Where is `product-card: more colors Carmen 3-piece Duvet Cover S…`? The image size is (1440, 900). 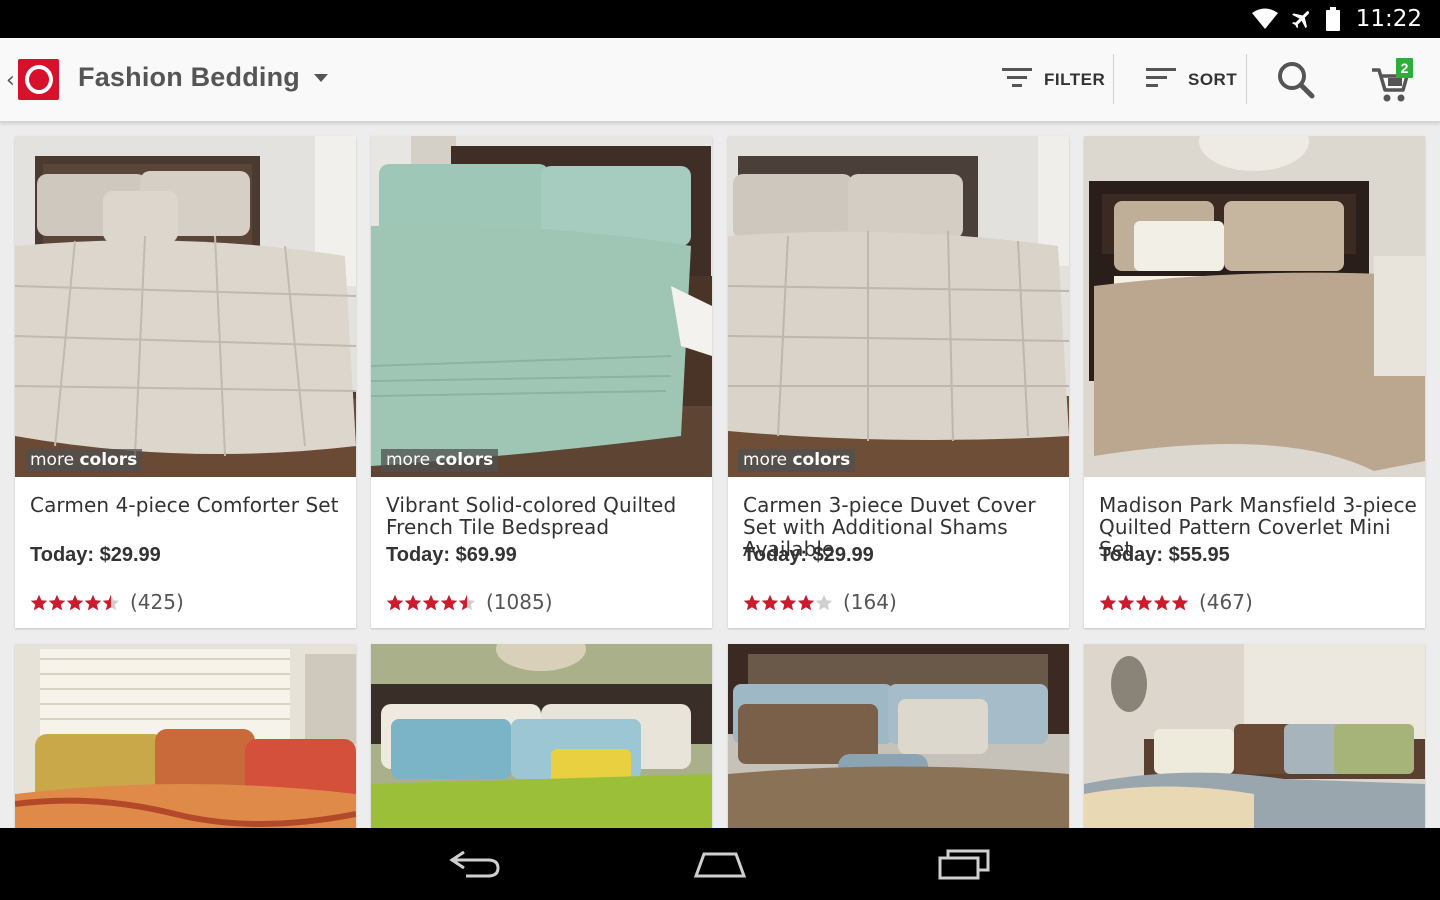
product-card: more colors Carmen 3-piece Duvet Cover S… is located at coordinates (898, 382).